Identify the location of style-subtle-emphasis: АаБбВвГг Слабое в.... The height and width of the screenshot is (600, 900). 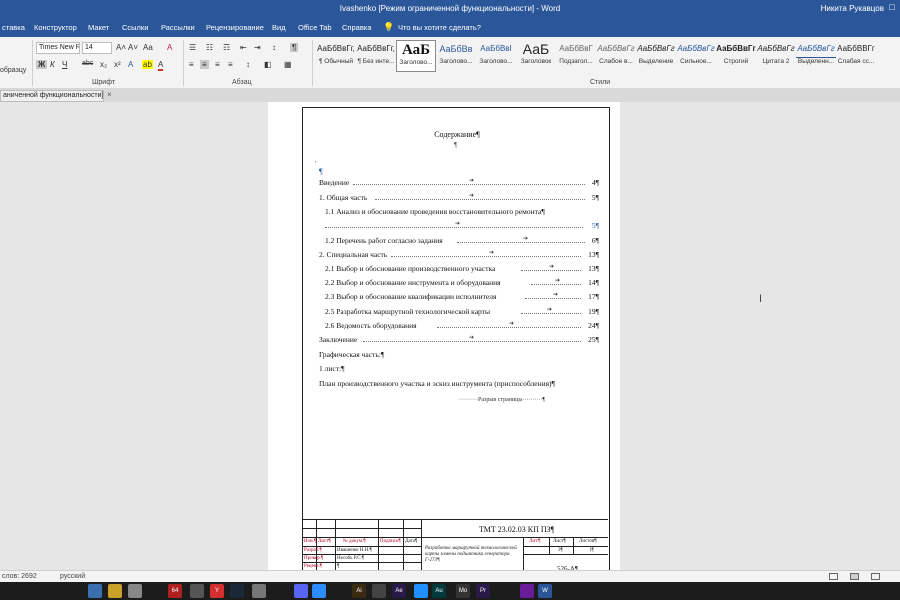
(616, 56).